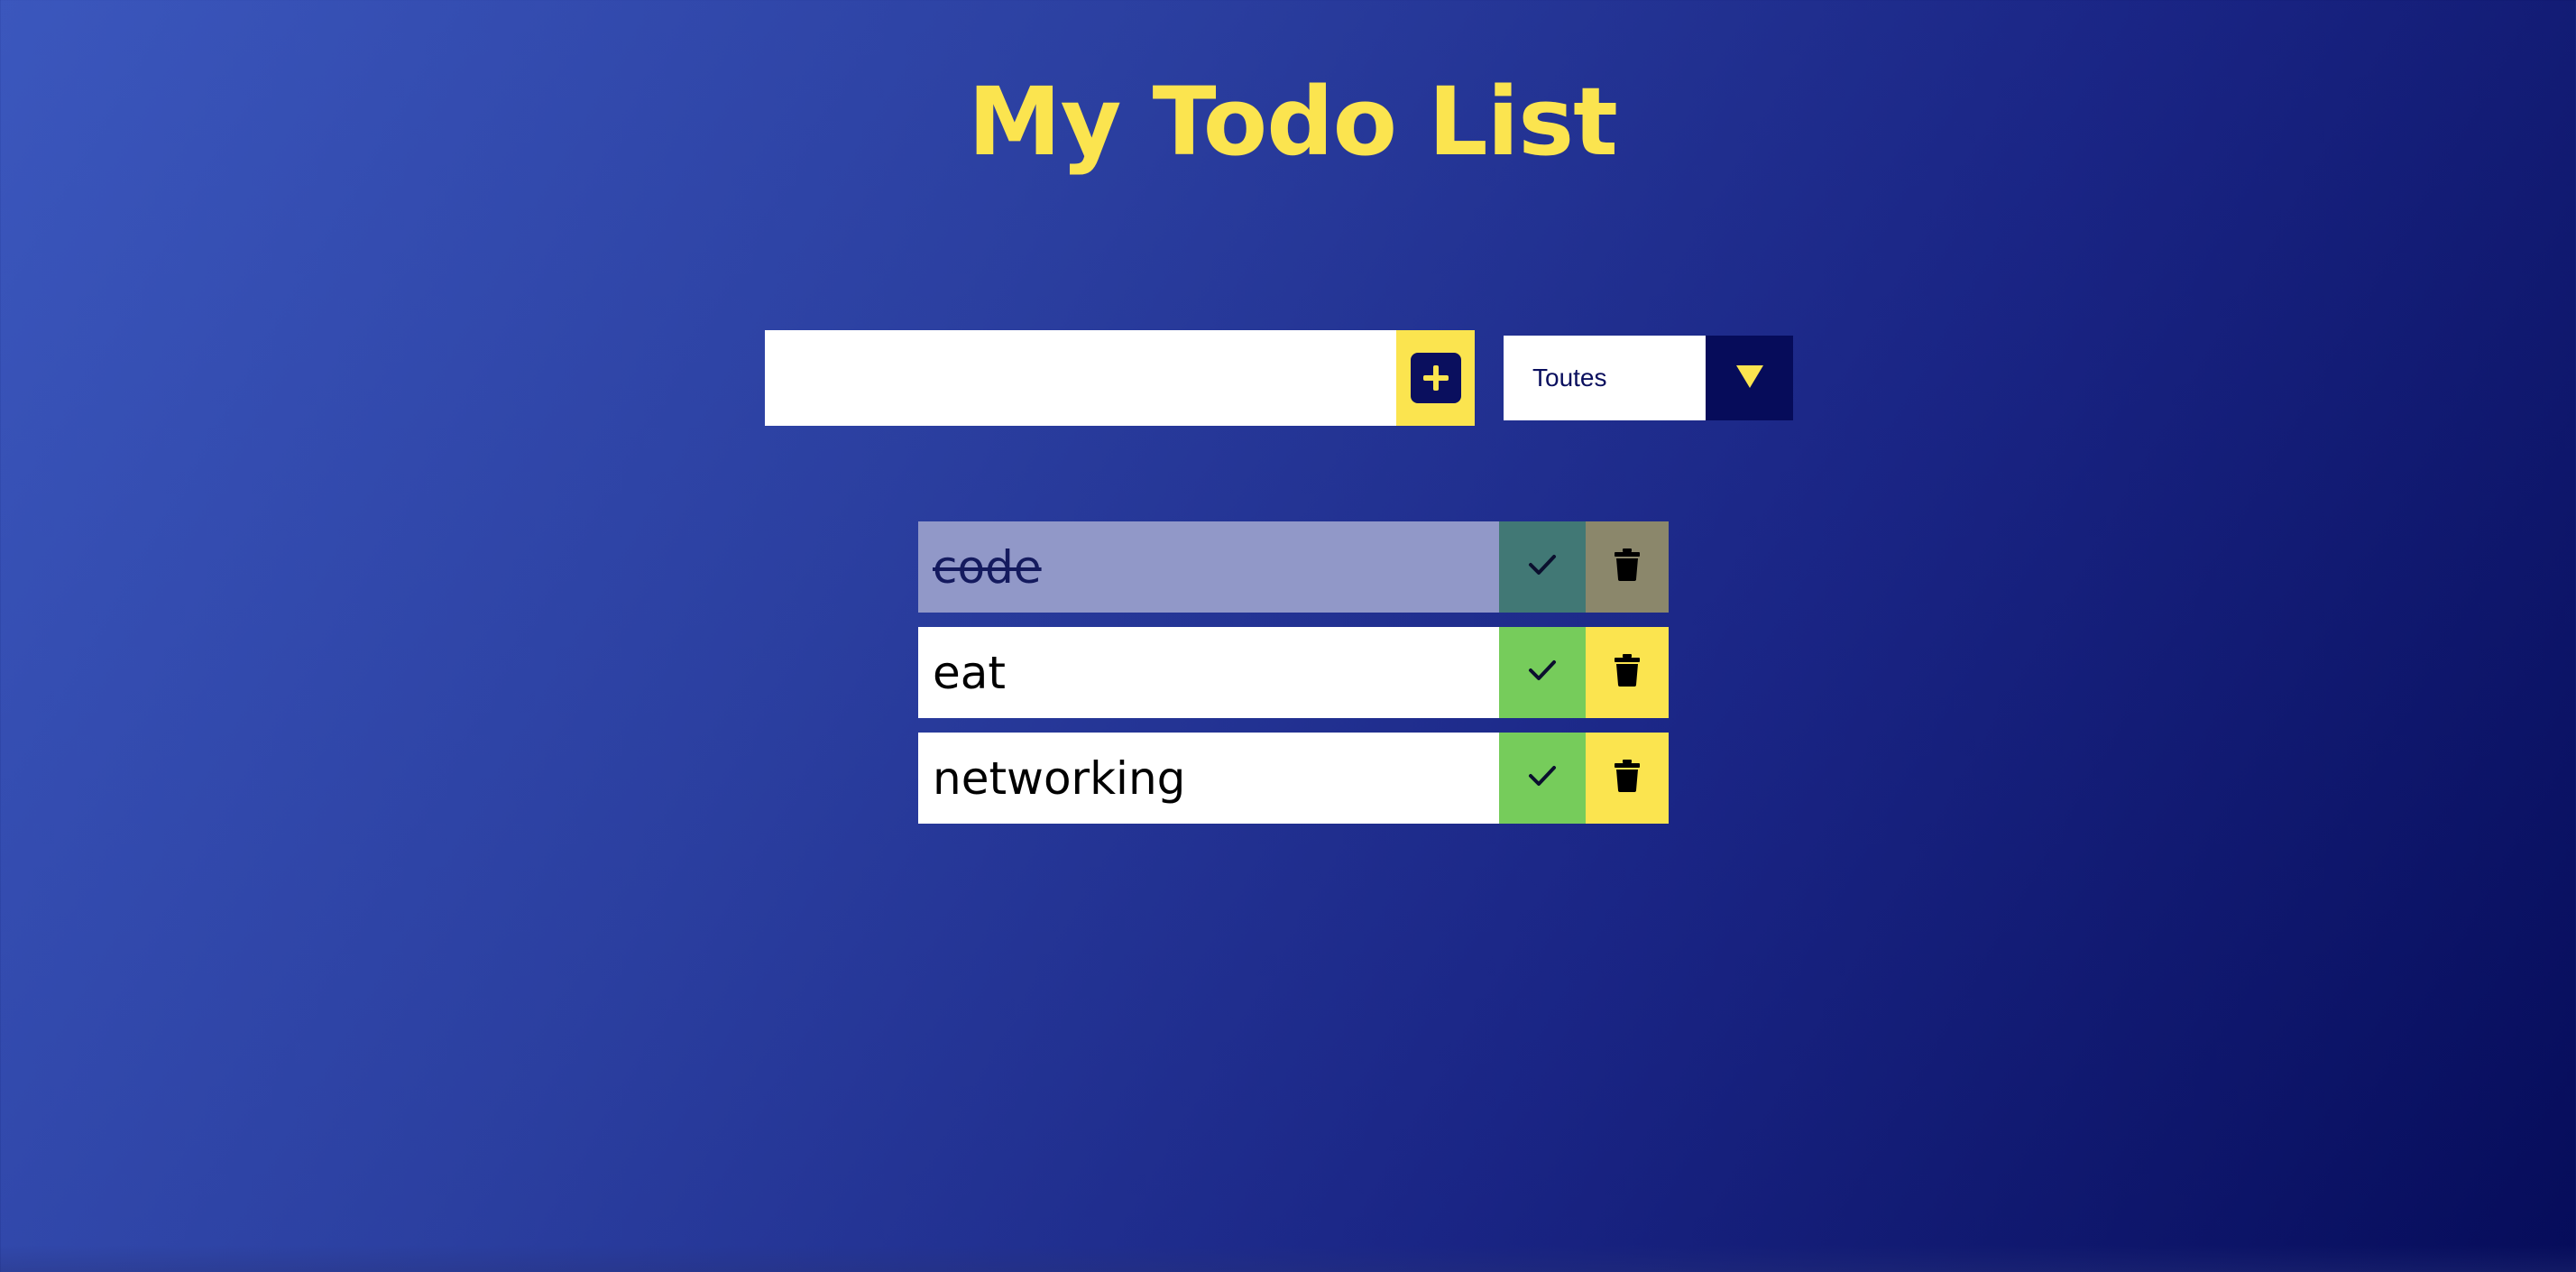 Image resolution: width=2576 pixels, height=1272 pixels. I want to click on triangle-down-icon, so click(1750, 378).